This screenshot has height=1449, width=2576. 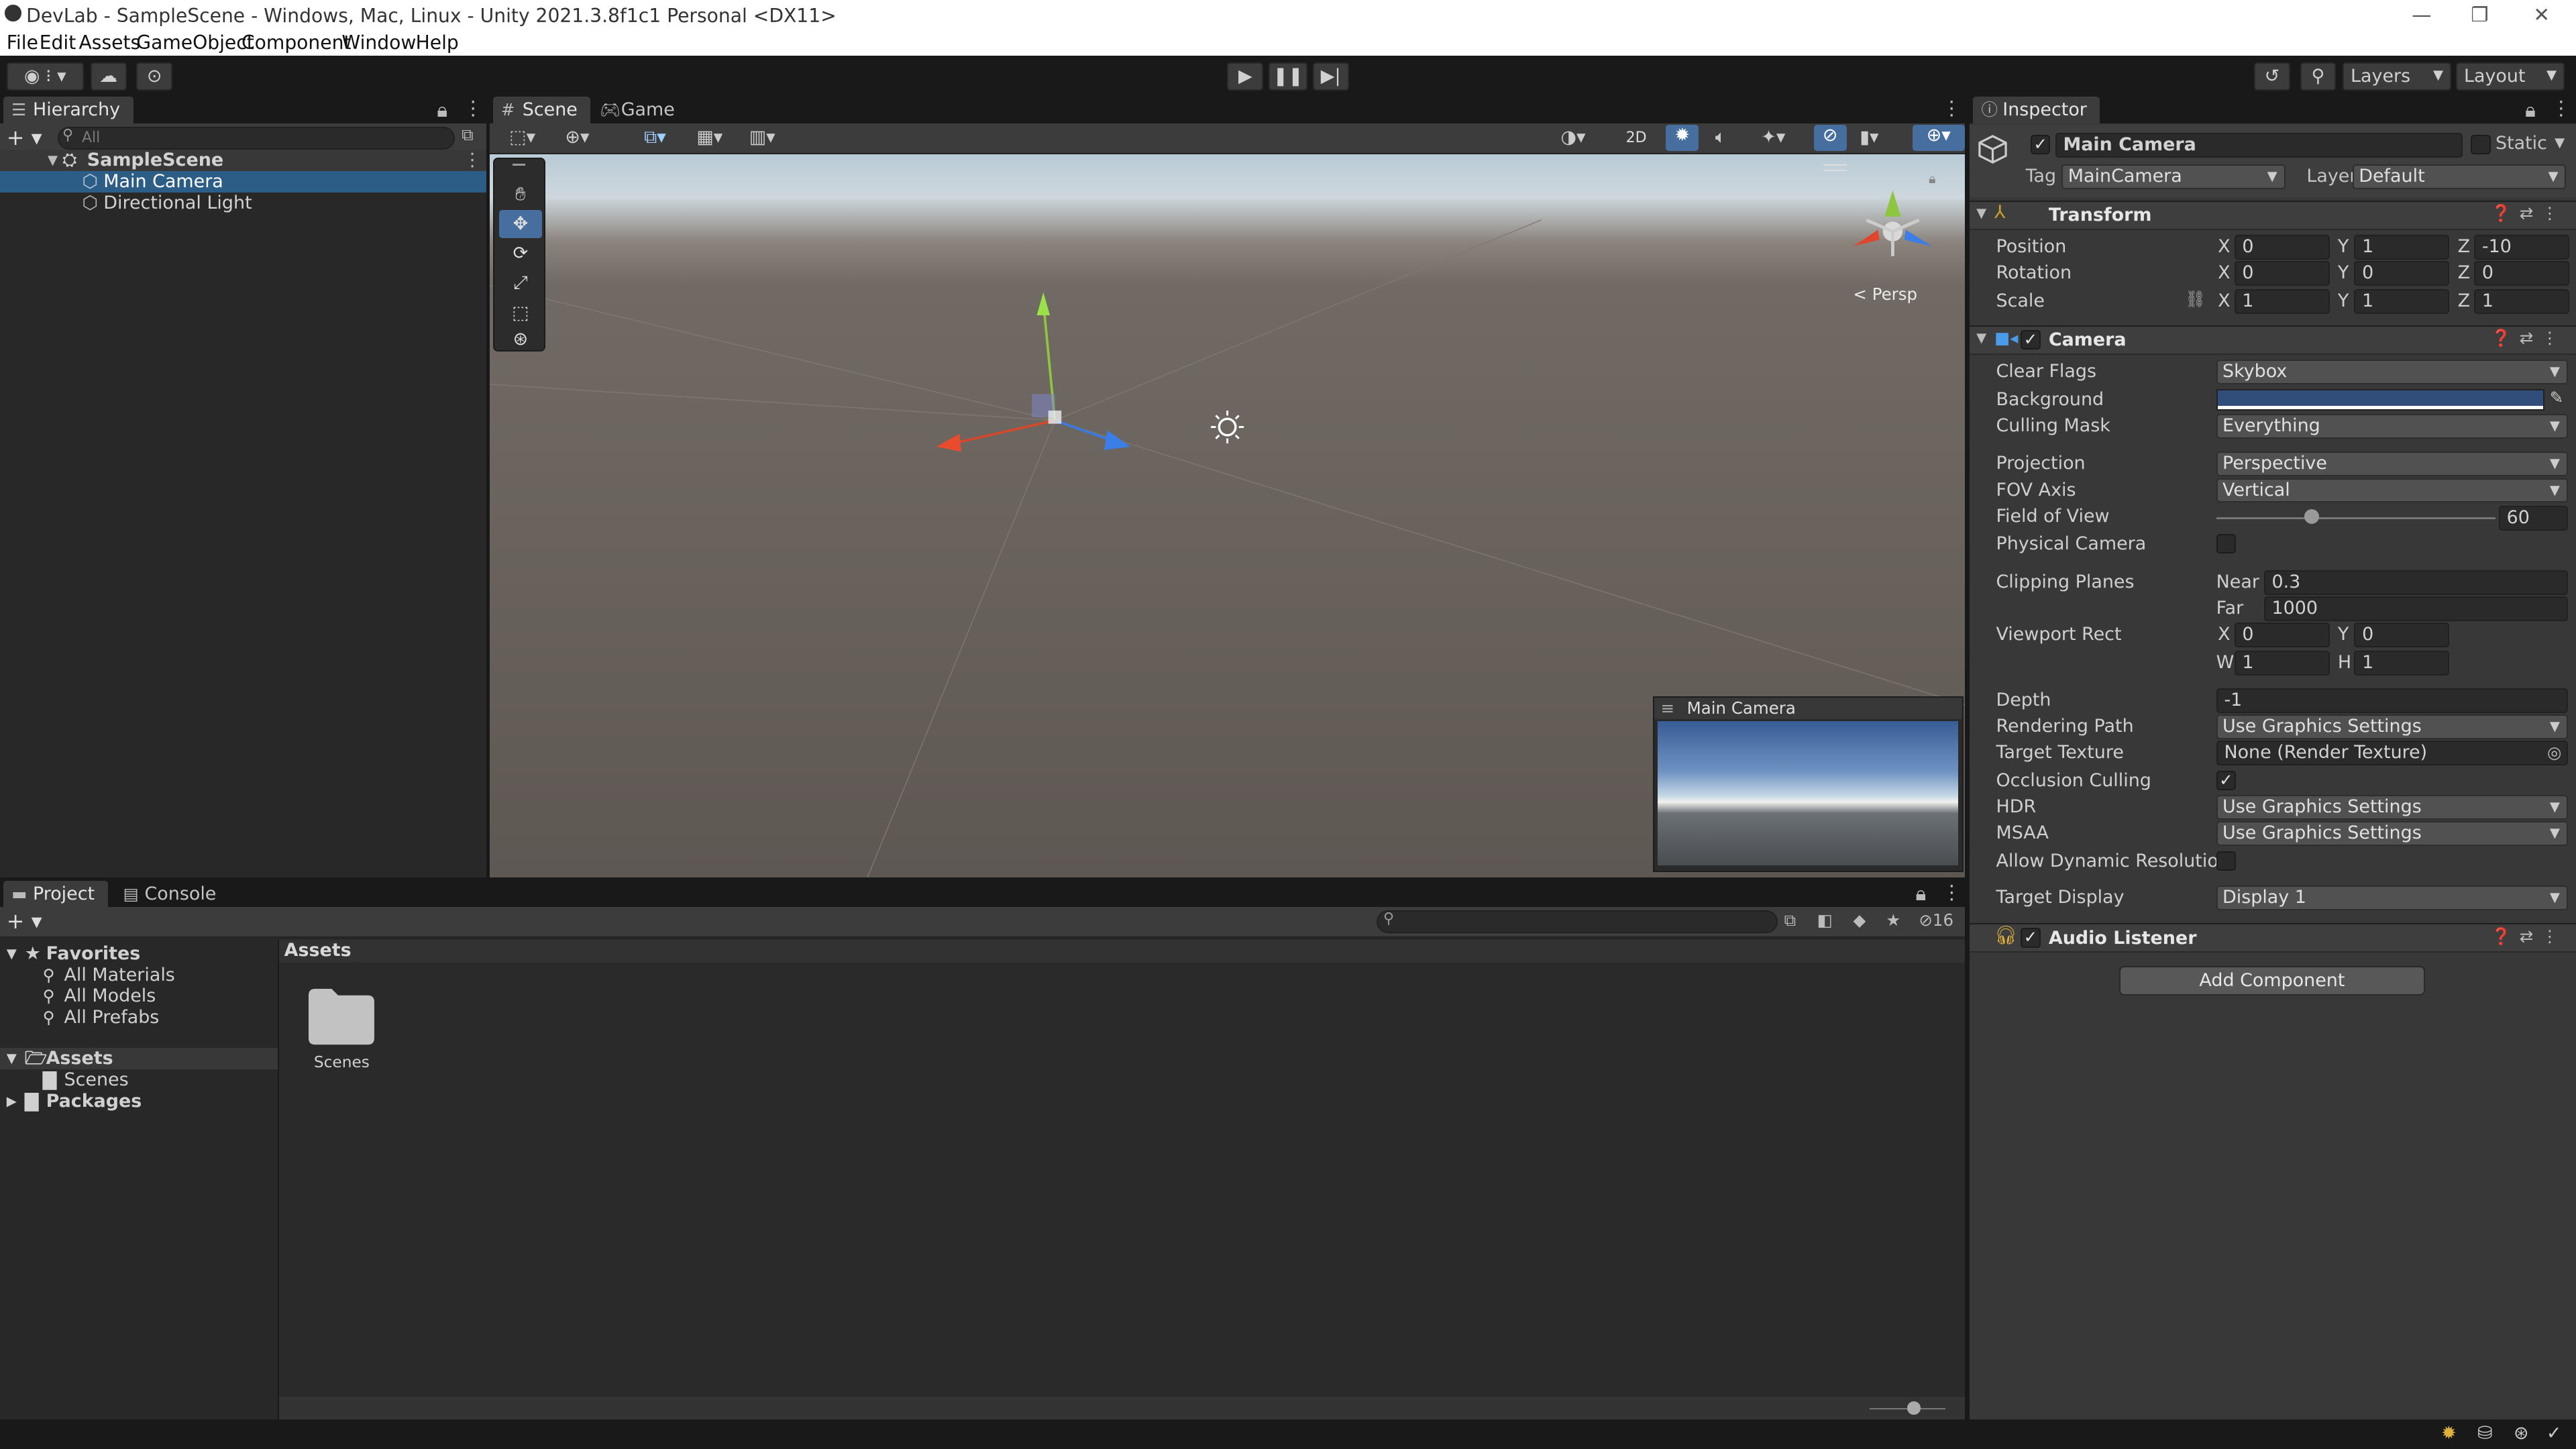 I want to click on menu-help: Help, so click(x=437, y=43).